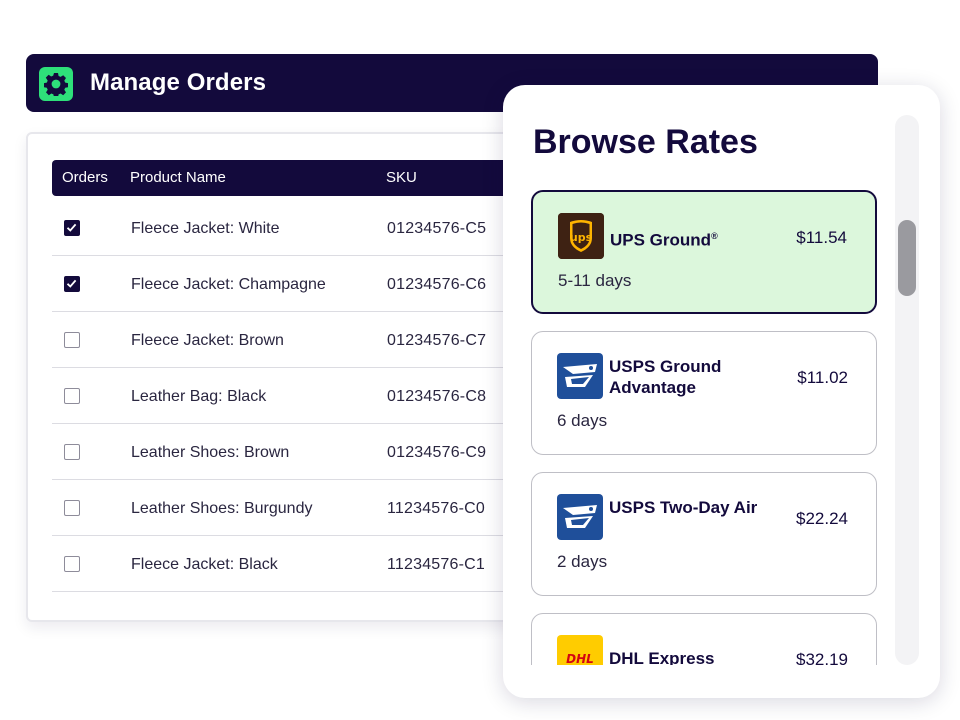  What do you see at coordinates (662, 657) in the screenshot?
I see `carrier-name: DHL Express` at bounding box center [662, 657].